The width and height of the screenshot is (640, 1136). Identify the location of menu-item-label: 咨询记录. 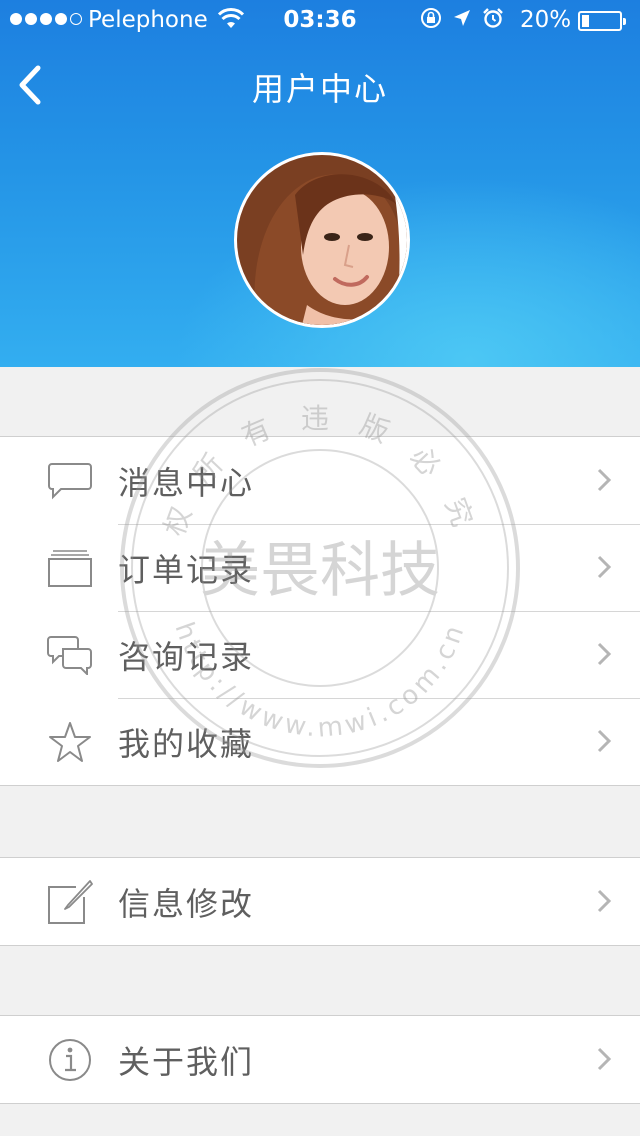
(186, 656).